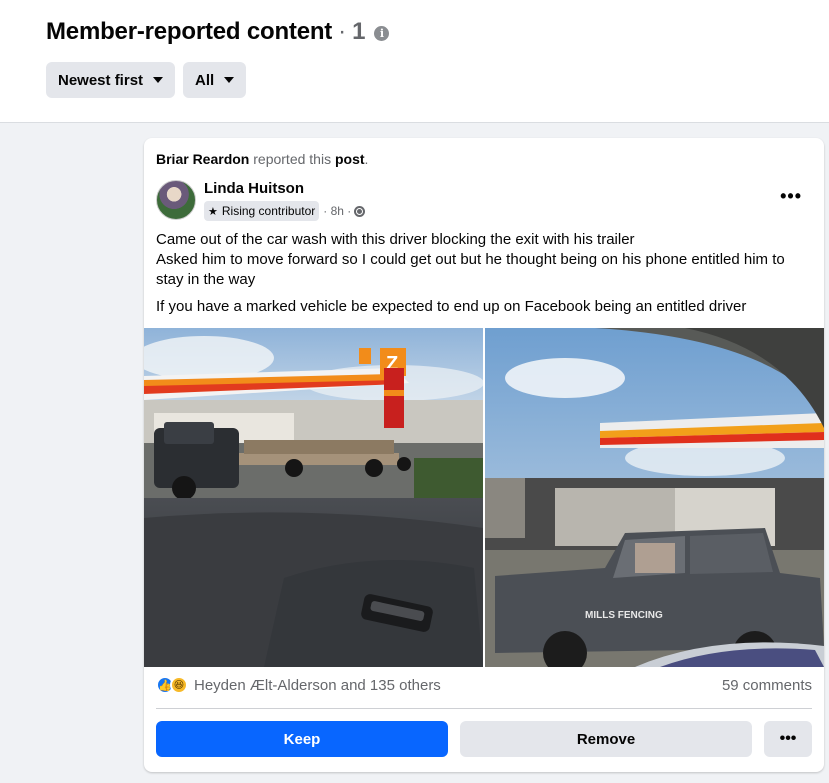  I want to click on reported-object-link: post, so click(350, 159).